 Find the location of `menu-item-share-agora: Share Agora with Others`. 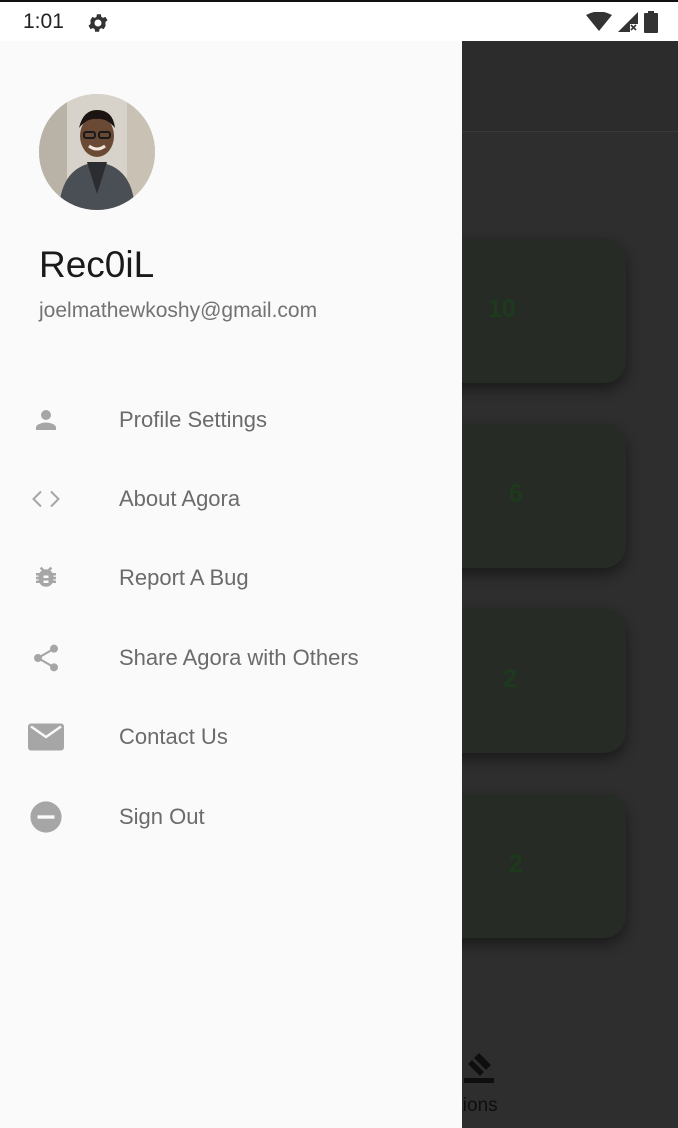

menu-item-share-agora: Share Agora with Others is located at coordinates (231, 657).